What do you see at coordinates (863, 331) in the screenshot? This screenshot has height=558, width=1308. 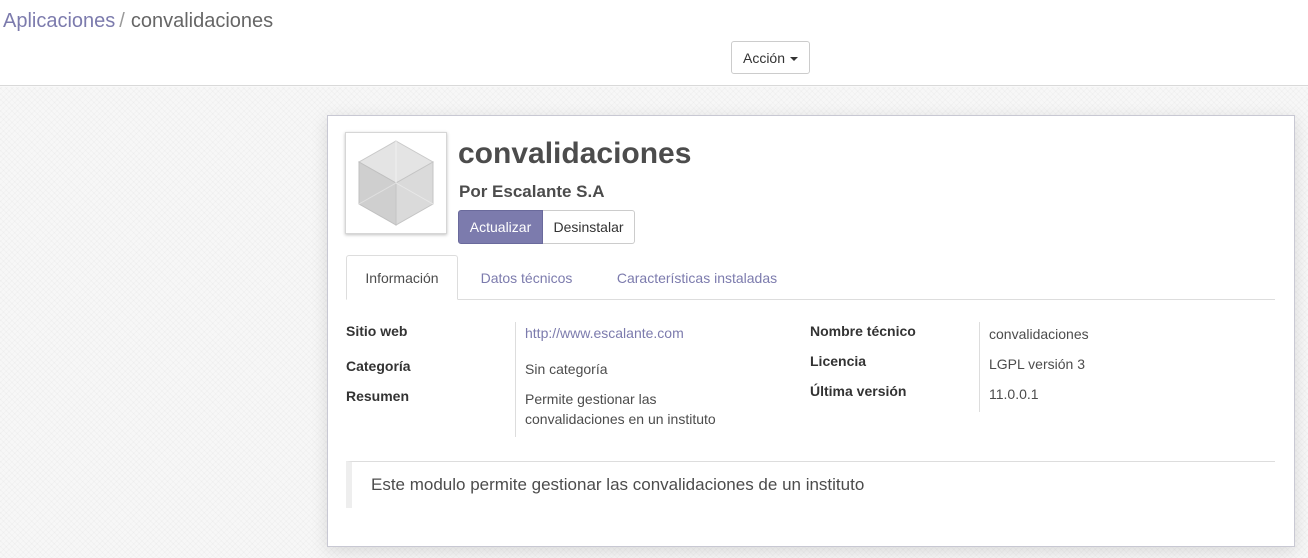 I see `technical-name-label: Nombre técnico` at bounding box center [863, 331].